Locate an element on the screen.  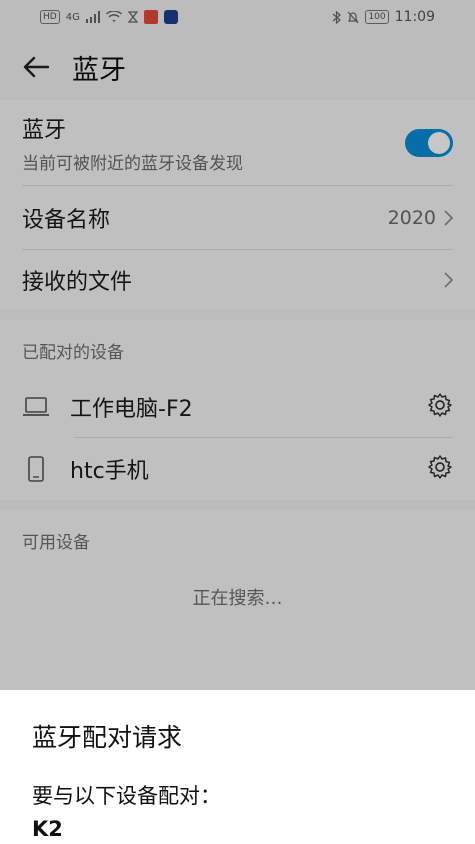
dialog-message: 要与以下设备配对： is located at coordinates (126, 796).